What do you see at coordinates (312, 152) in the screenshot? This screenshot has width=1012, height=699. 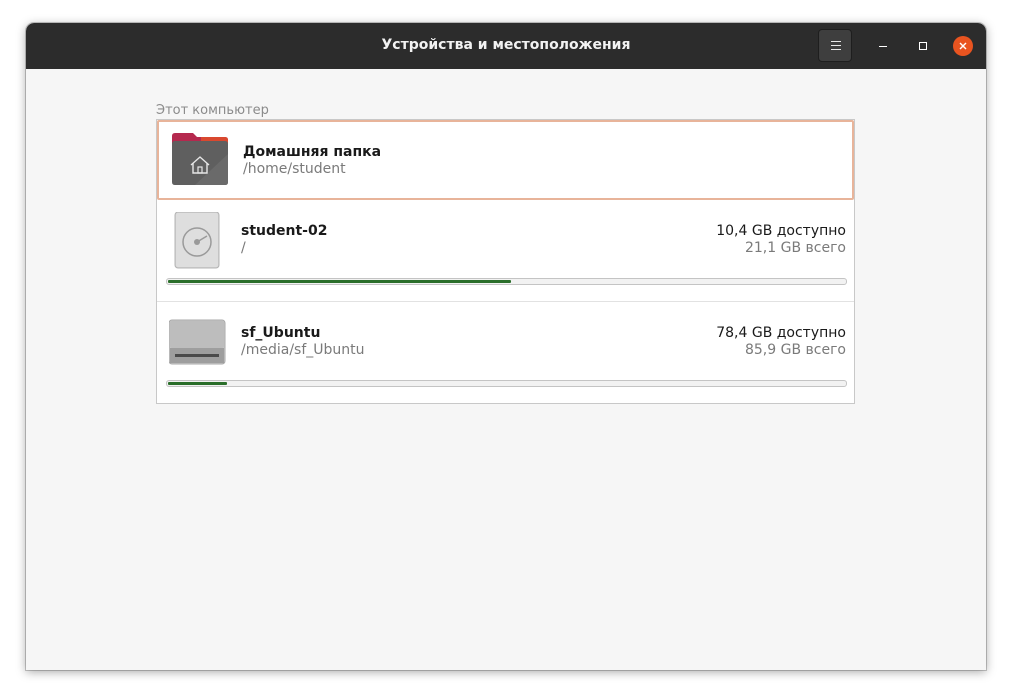 I see `item-name: Домашняя папка` at bounding box center [312, 152].